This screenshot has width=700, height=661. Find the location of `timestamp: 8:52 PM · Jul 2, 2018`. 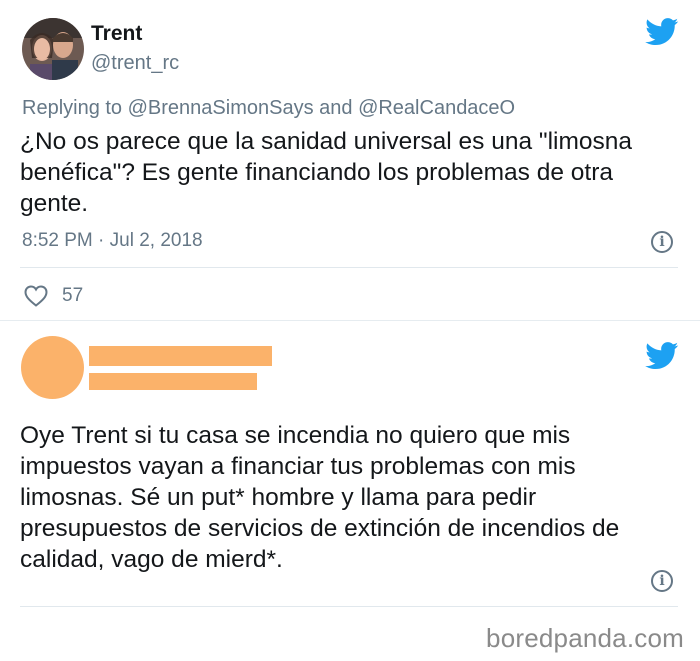

timestamp: 8:52 PM · Jul 2, 2018 is located at coordinates (112, 241).